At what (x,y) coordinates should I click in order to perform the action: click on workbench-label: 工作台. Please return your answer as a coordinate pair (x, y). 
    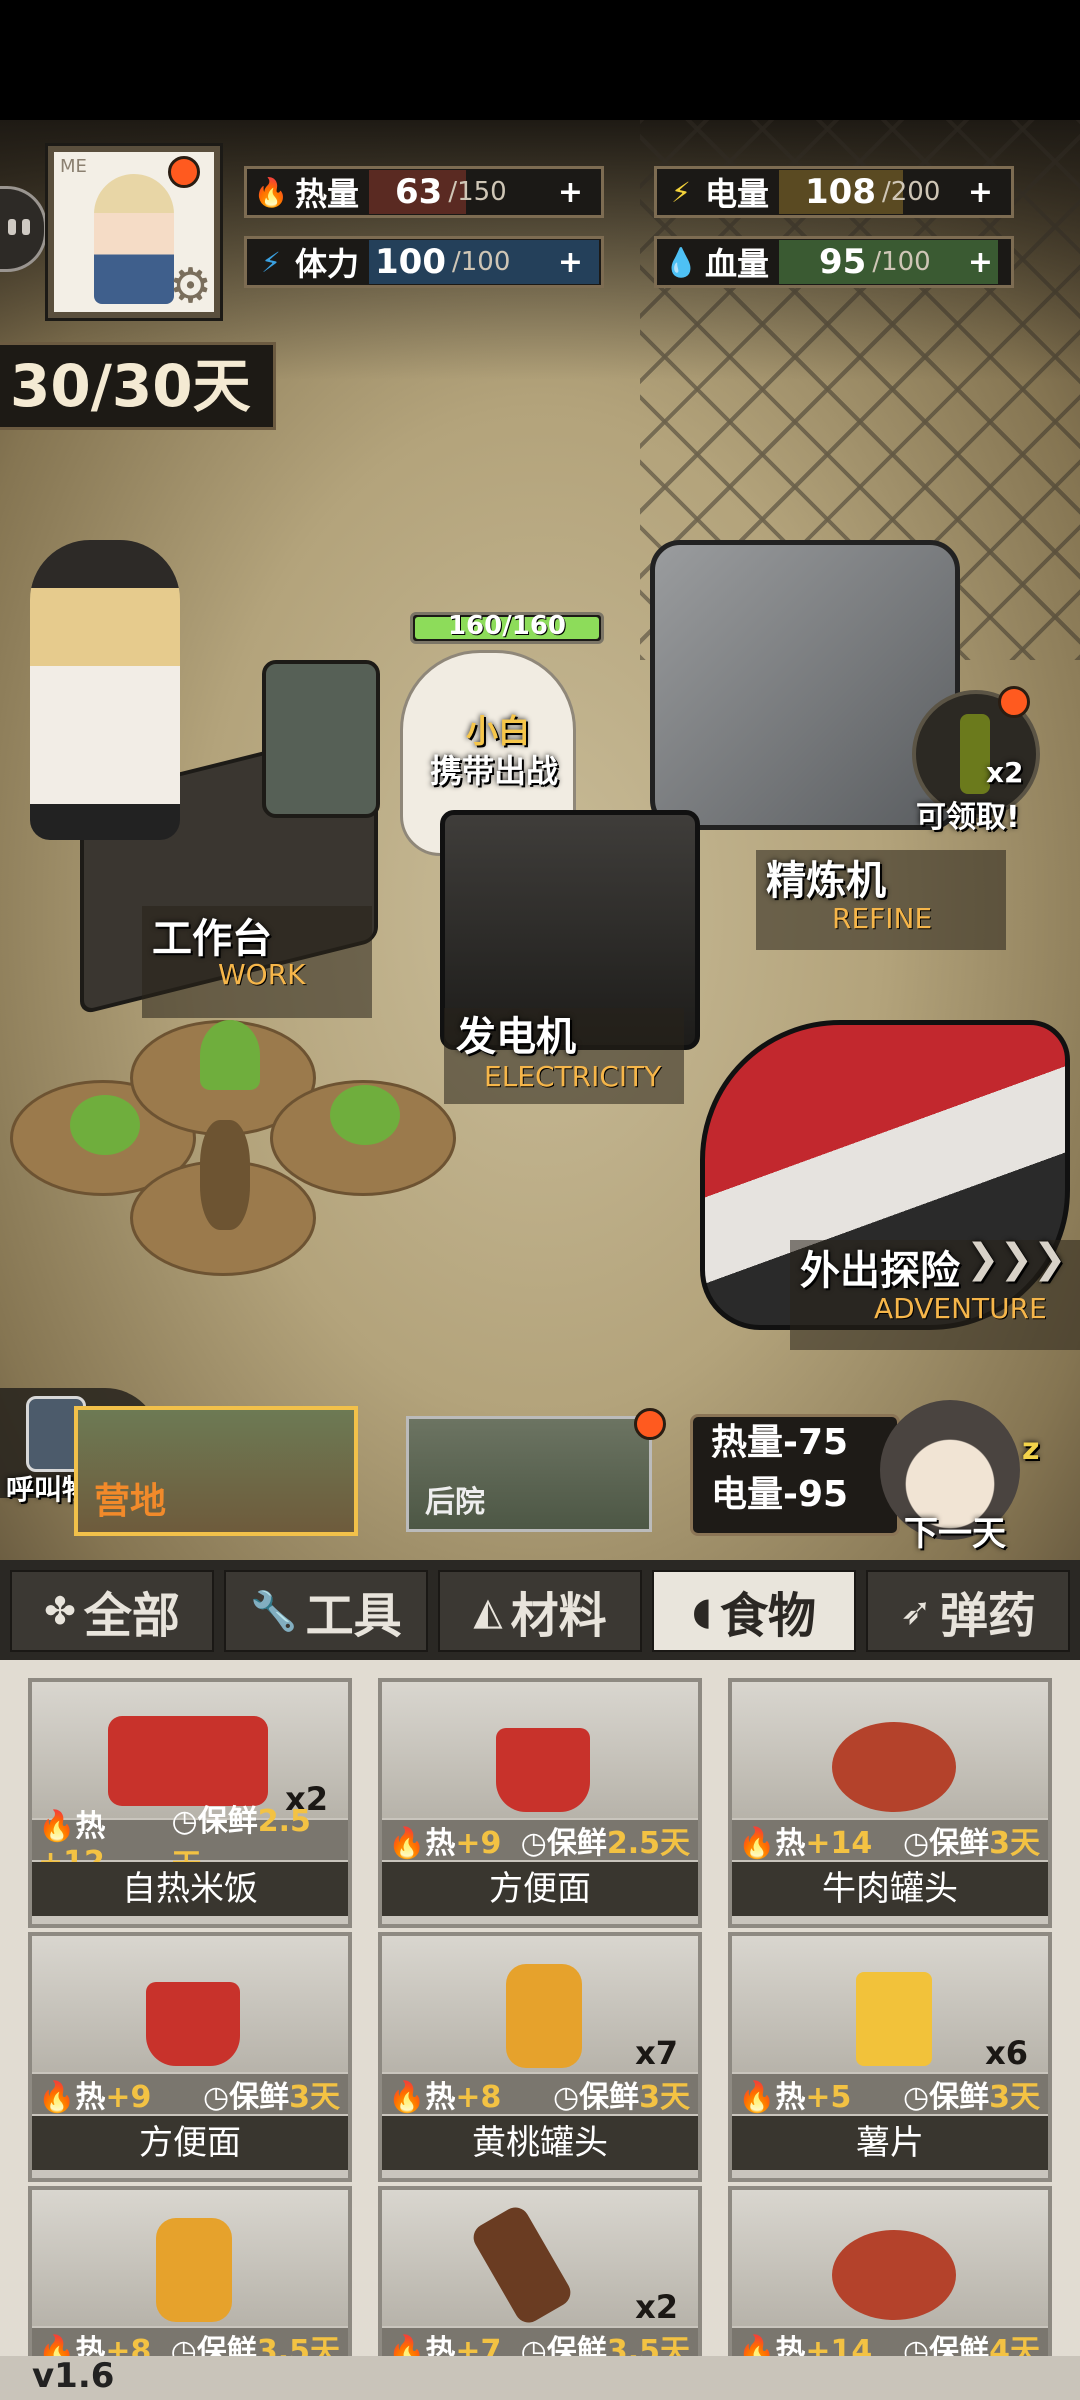
    Looking at the image, I should click on (212, 935).